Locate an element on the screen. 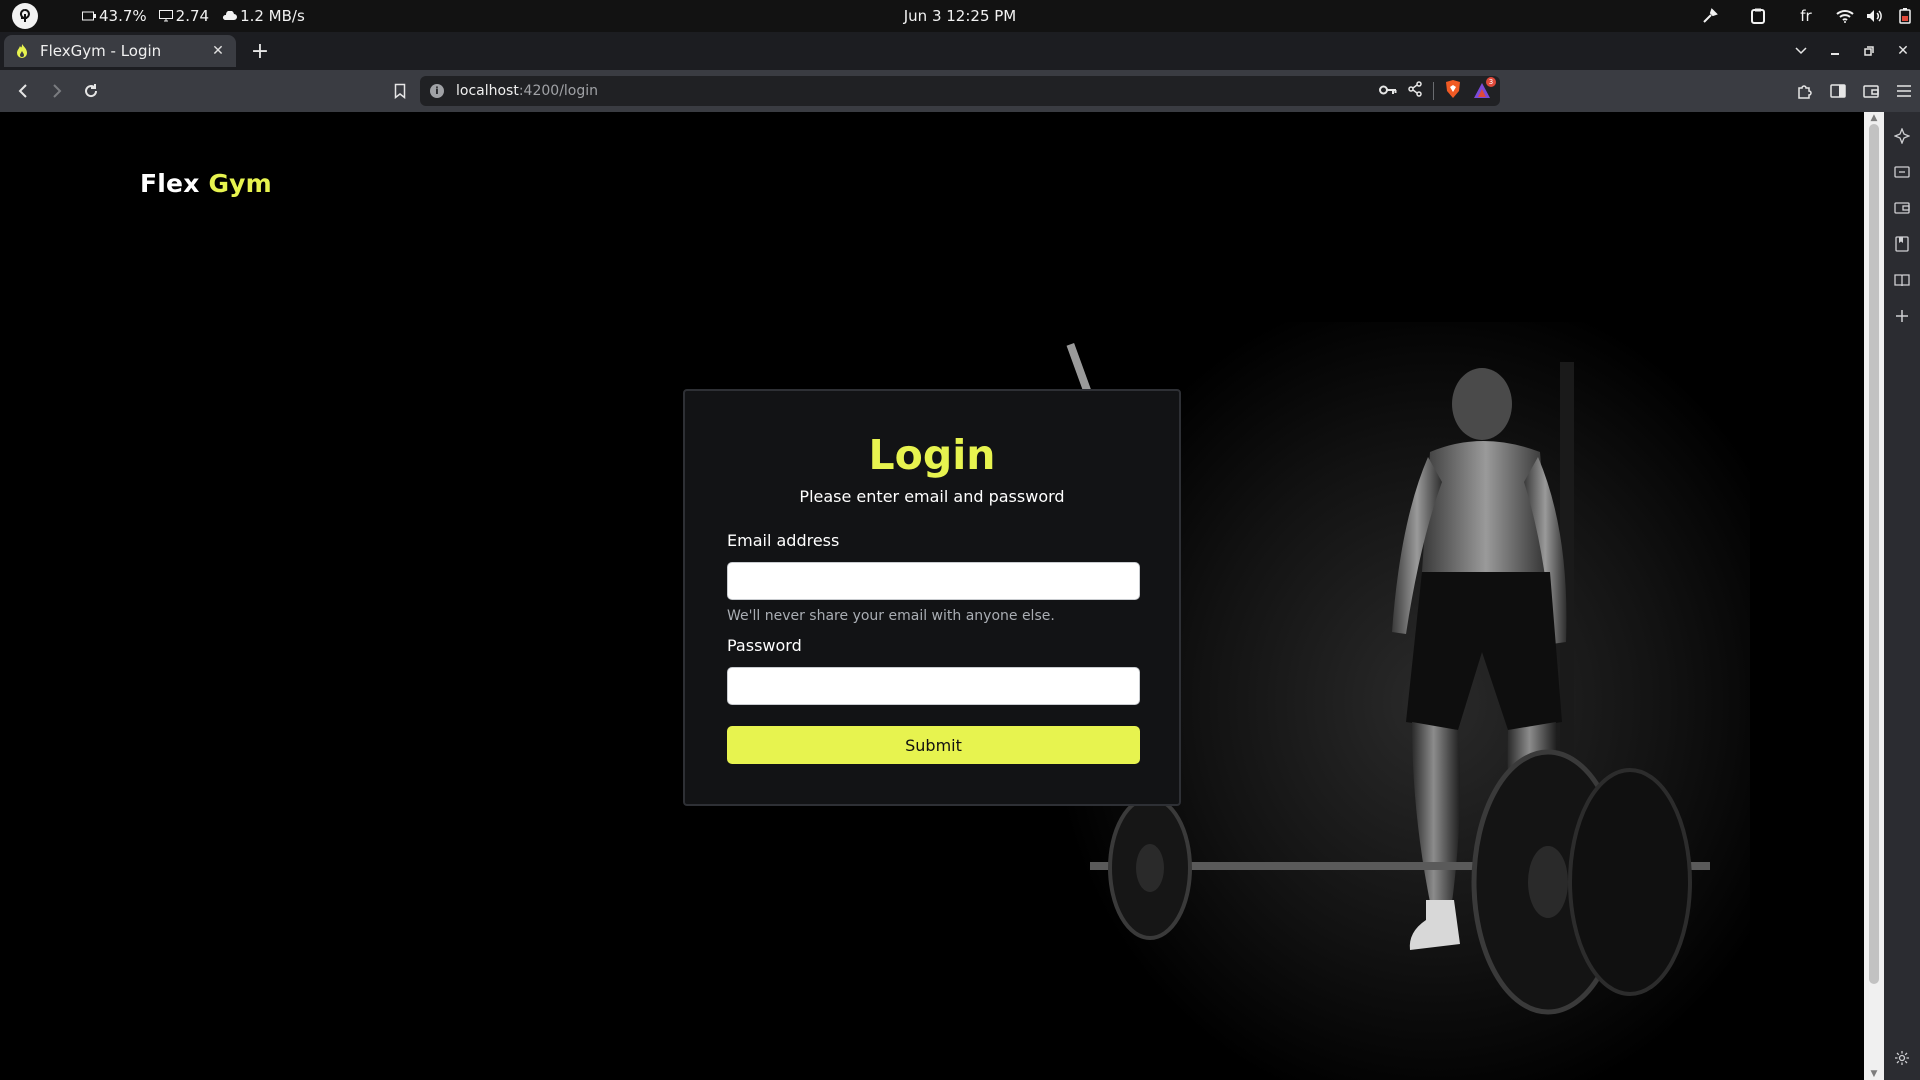  battery-value: 43.7% is located at coordinates (123, 16).